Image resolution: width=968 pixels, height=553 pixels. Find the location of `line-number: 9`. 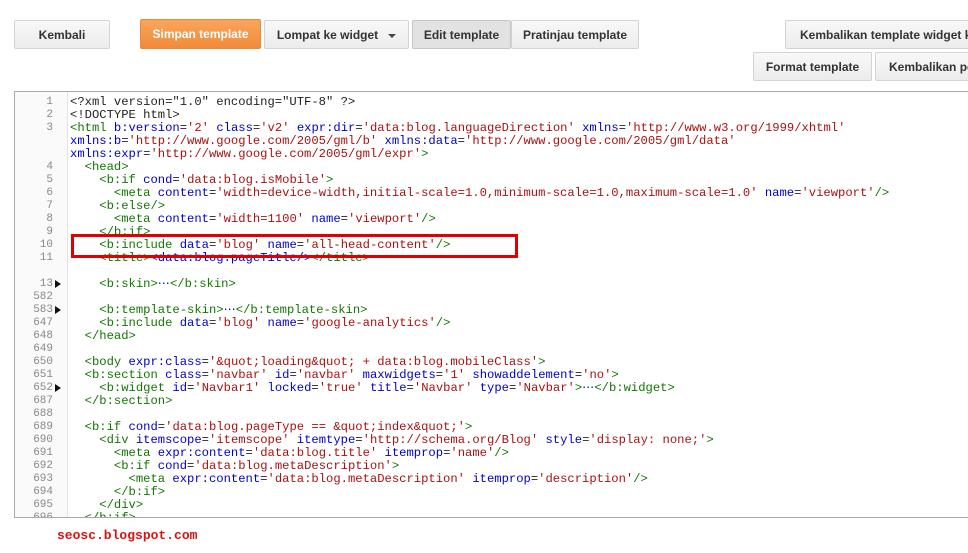

line-number: 9 is located at coordinates (49, 232).